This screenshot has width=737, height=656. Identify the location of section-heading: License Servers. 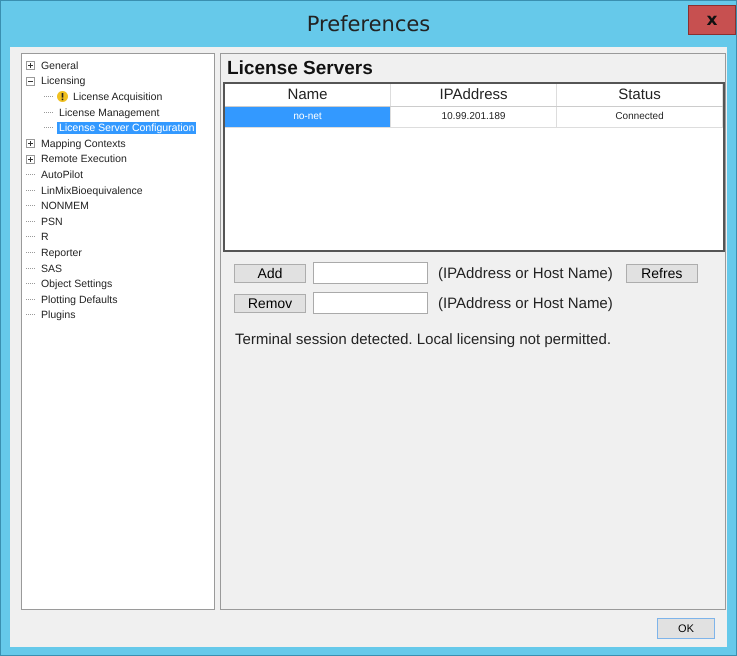
(300, 69).